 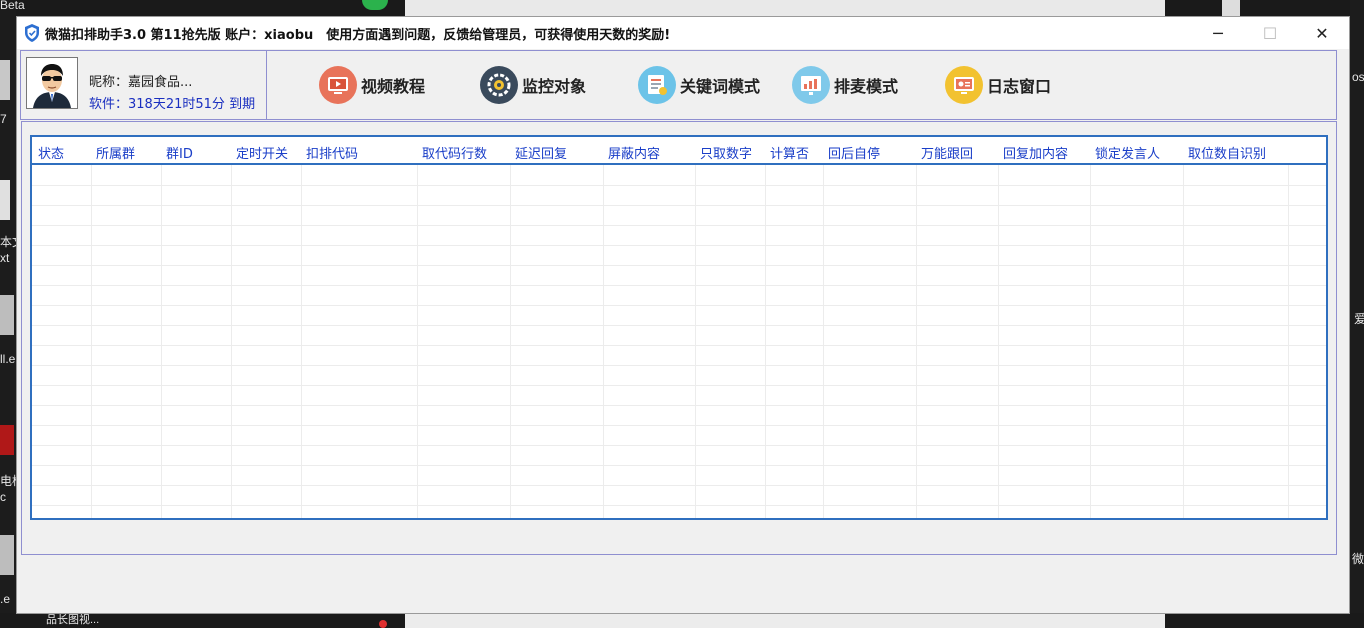 I want to click on column-header: 回后自停, so click(x=854, y=152).